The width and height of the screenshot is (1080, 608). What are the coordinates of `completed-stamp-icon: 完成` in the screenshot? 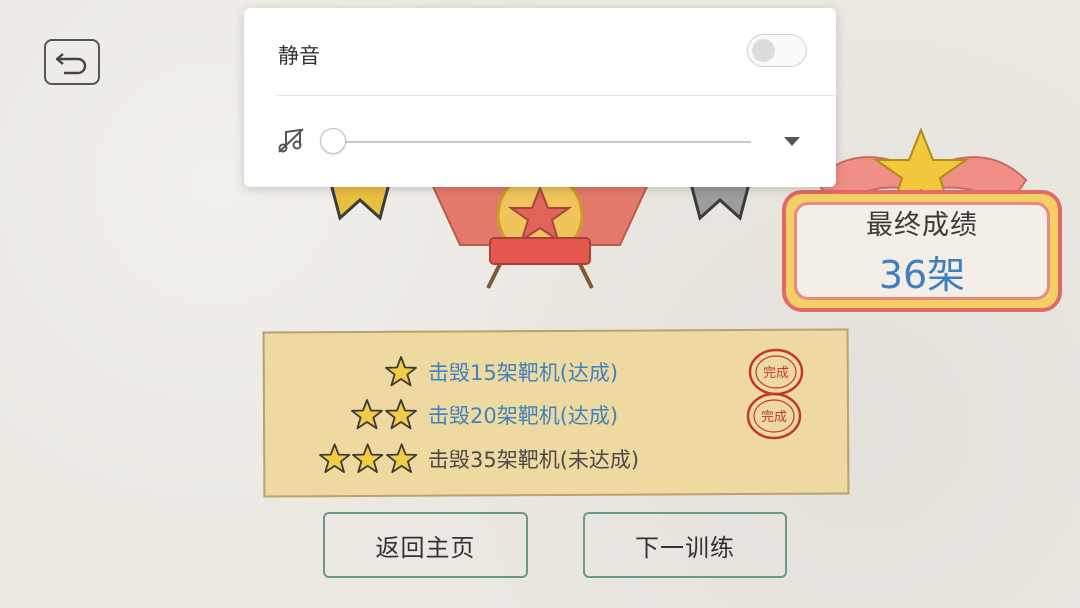 It's located at (774, 416).